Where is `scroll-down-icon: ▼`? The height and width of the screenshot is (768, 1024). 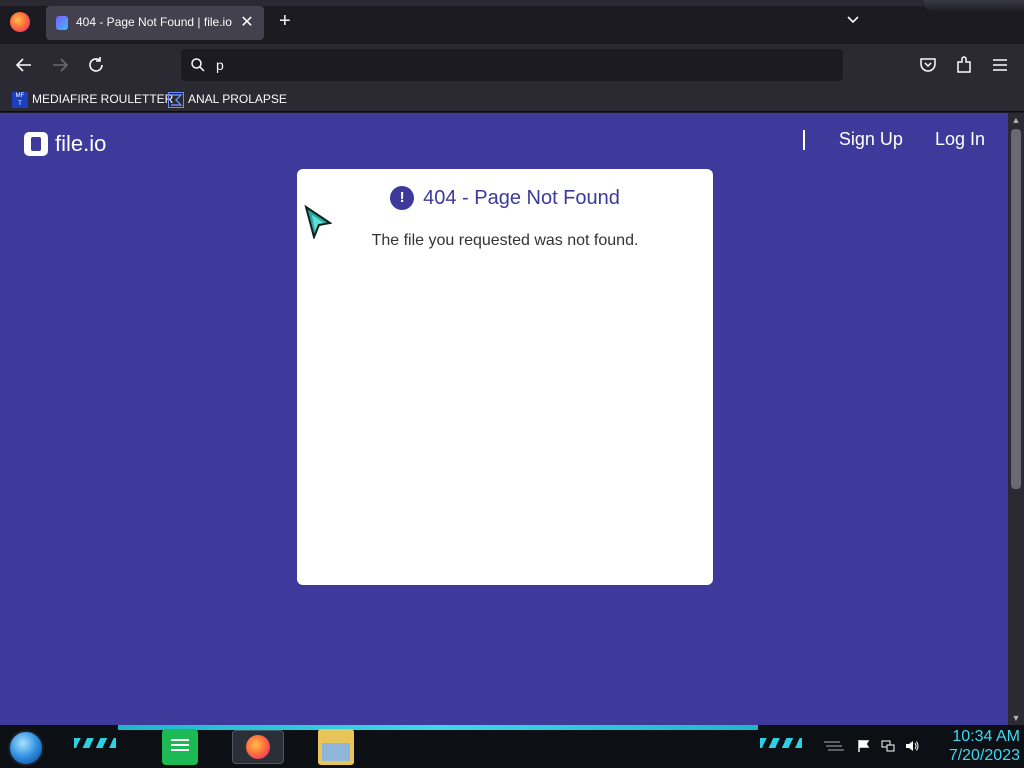
scroll-down-icon: ▼ is located at coordinates (1016, 718).